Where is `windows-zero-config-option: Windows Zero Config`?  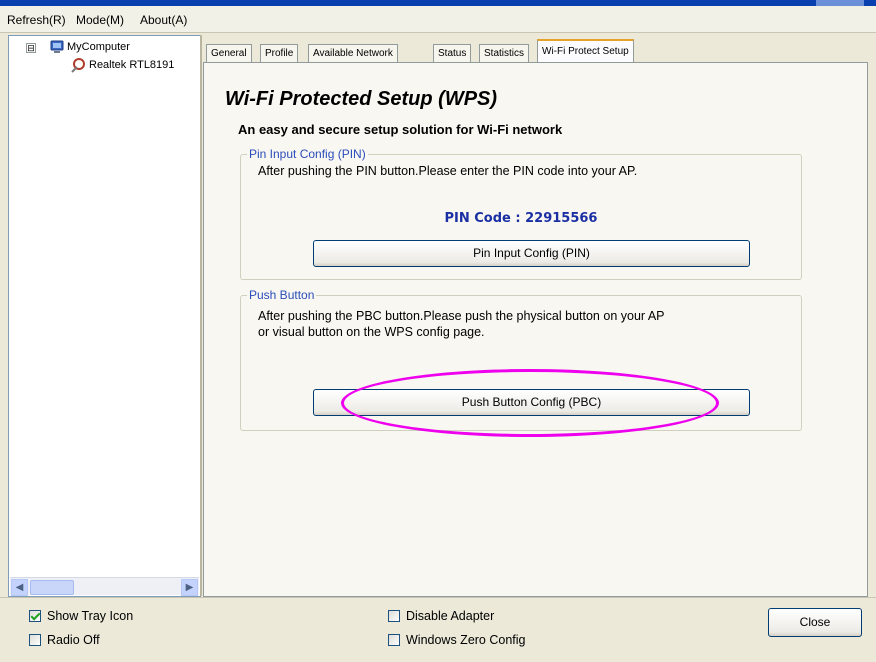 windows-zero-config-option: Windows Zero Config is located at coordinates (457, 640).